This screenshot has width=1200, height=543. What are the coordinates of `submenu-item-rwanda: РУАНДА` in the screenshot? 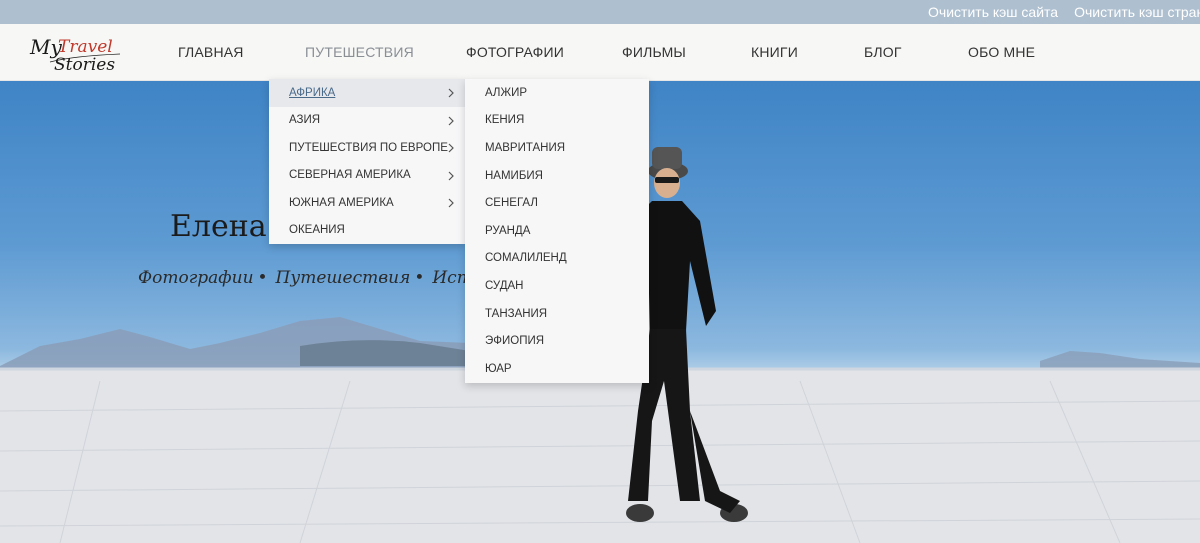 It's located at (557, 231).